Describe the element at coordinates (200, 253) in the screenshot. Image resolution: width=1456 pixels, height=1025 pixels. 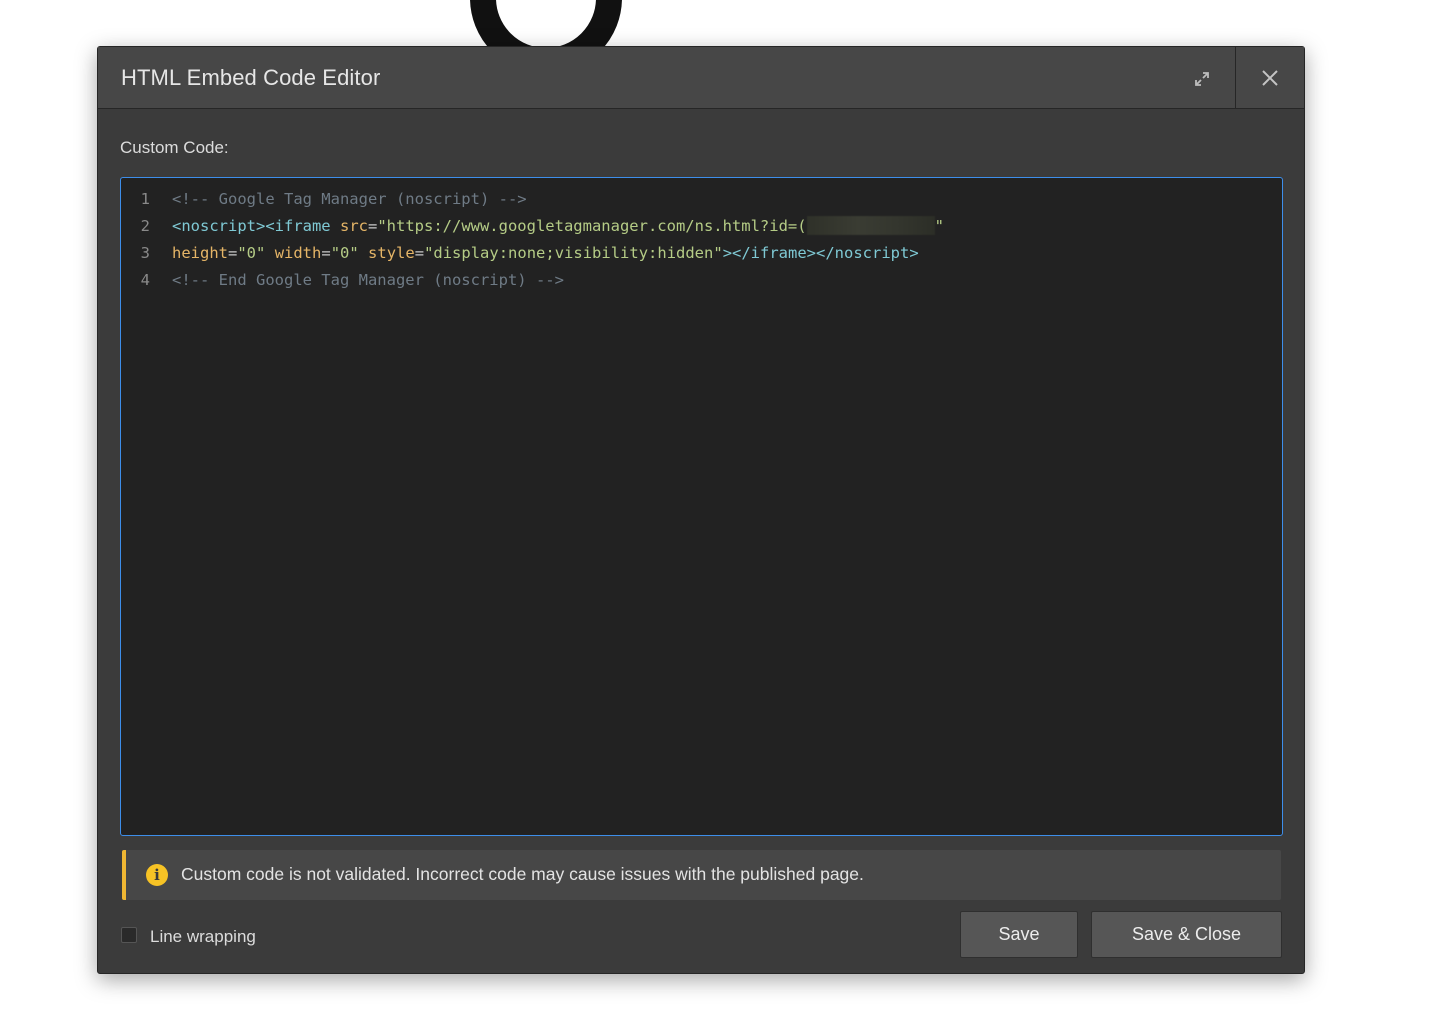
I see `code-attr: height` at that location.